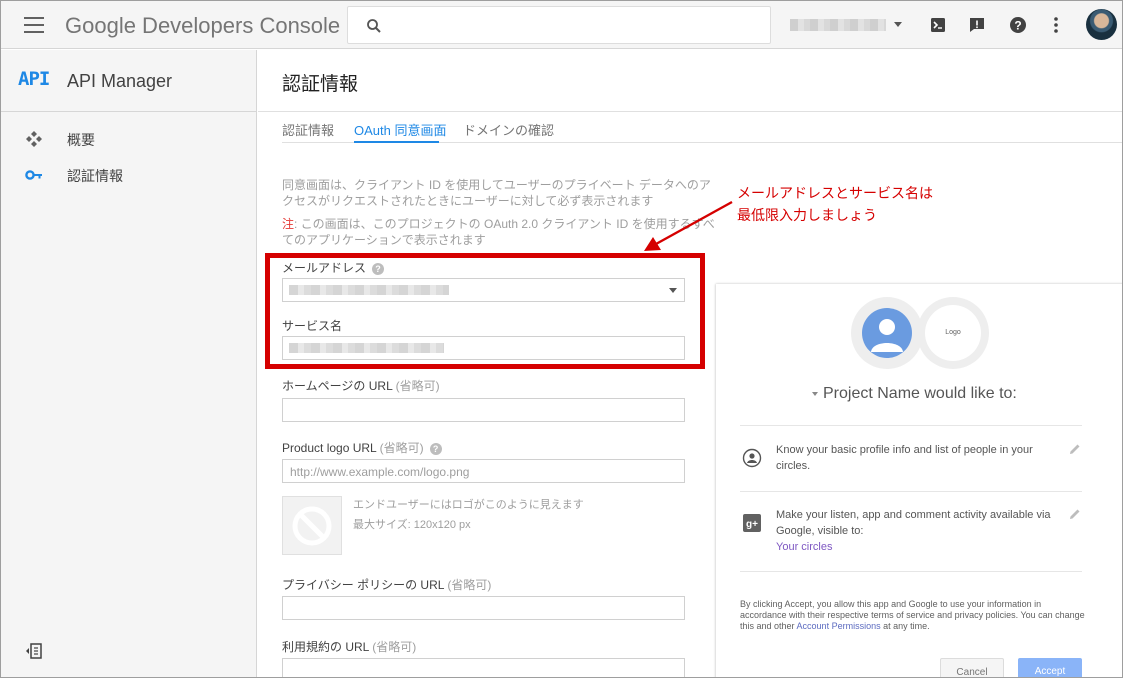 This screenshot has width=1123, height=678. What do you see at coordinates (807, 215) in the screenshot?
I see `callout-line: 最低限入力しましょう` at bounding box center [807, 215].